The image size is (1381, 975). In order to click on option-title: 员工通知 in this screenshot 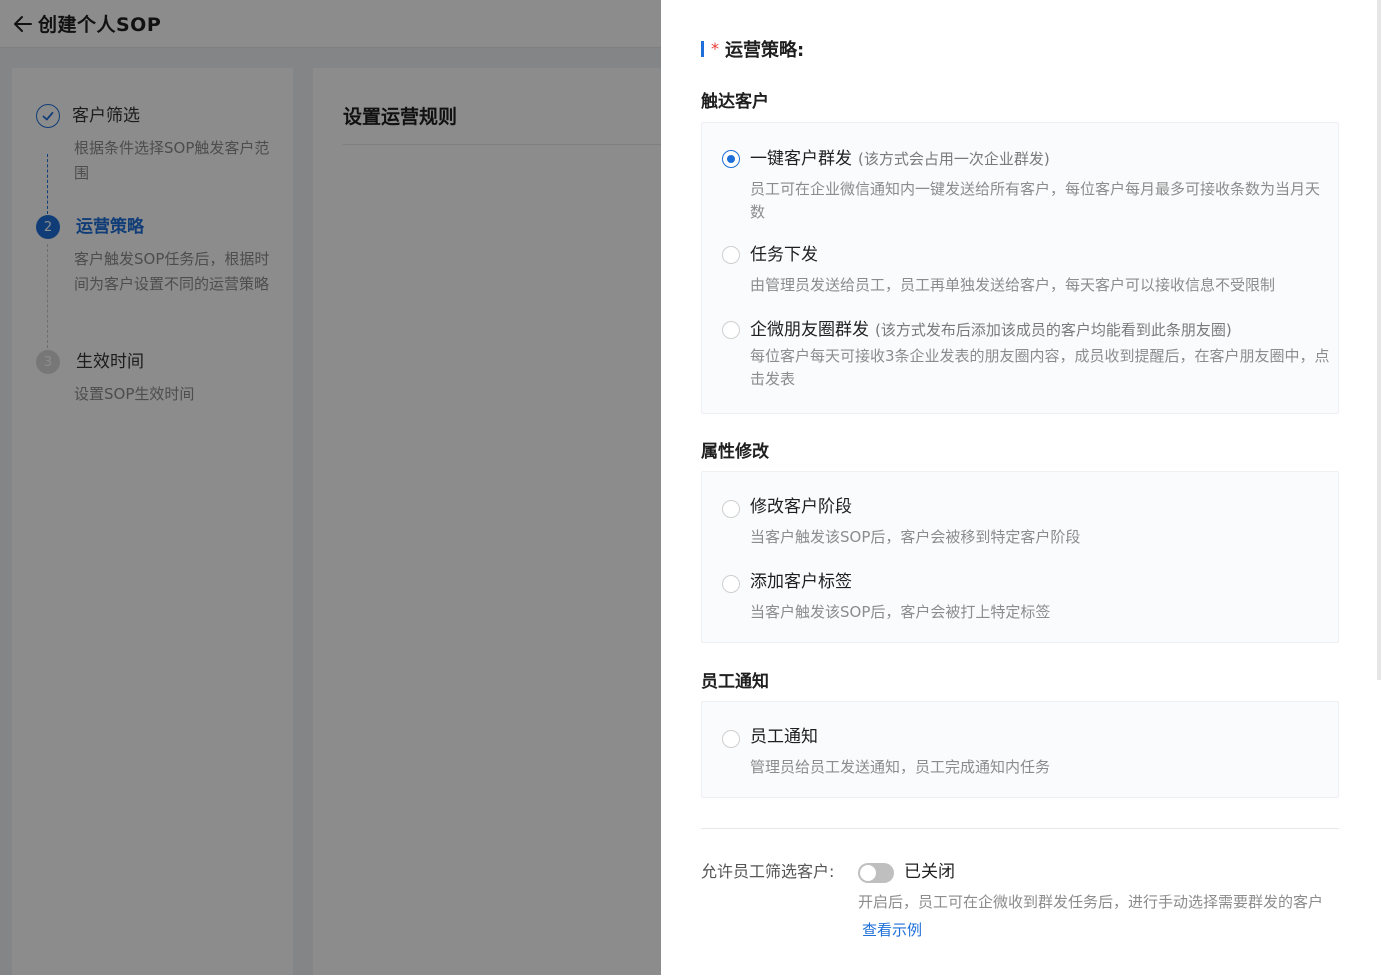, I will do `click(784, 737)`.